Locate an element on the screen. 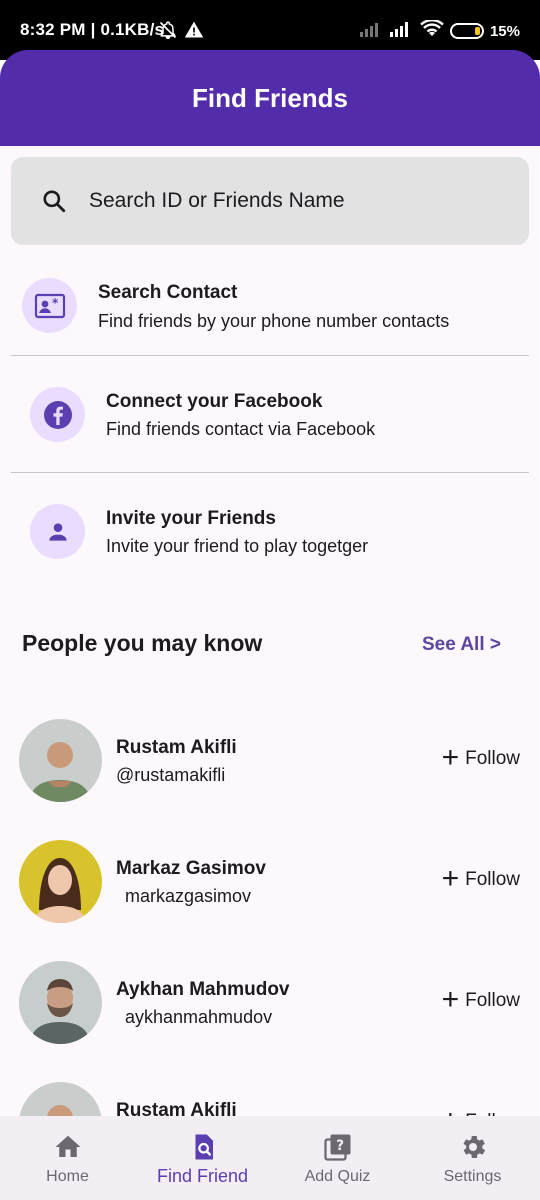  nav-label: Settings is located at coordinates (472, 1176).